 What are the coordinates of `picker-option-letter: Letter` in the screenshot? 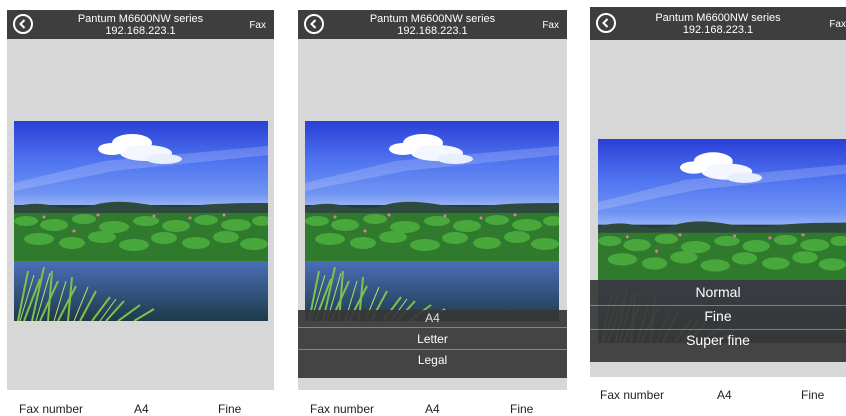 It's located at (432, 339).